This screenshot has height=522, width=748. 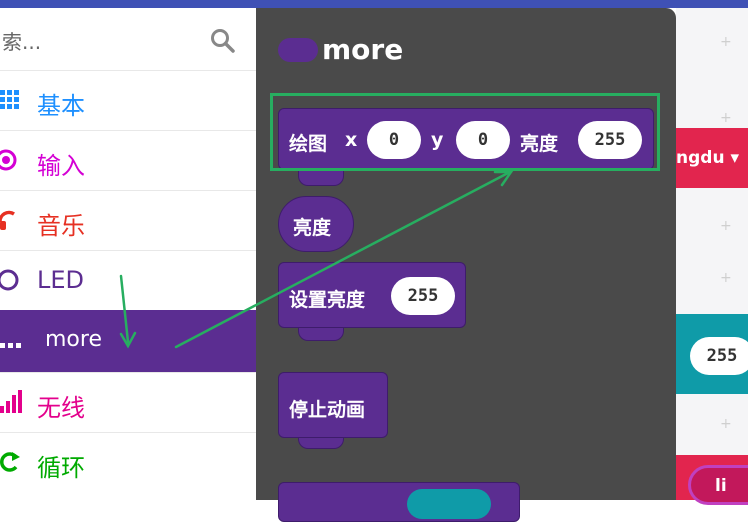 I want to click on category-music: 音乐, so click(x=128, y=220).